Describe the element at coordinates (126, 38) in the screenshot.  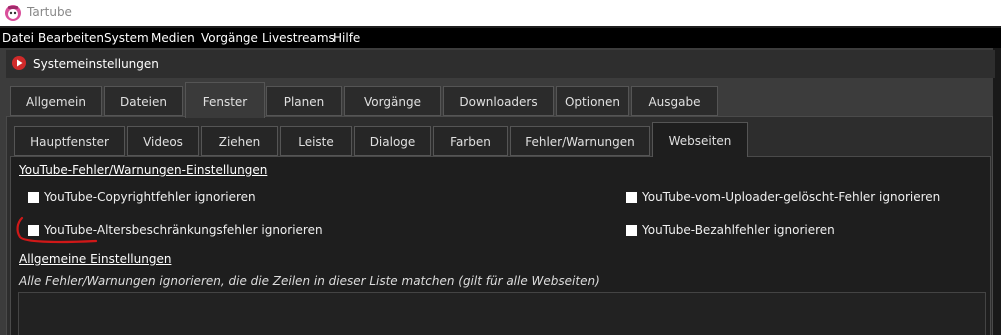
I see `menu-system: System` at that location.